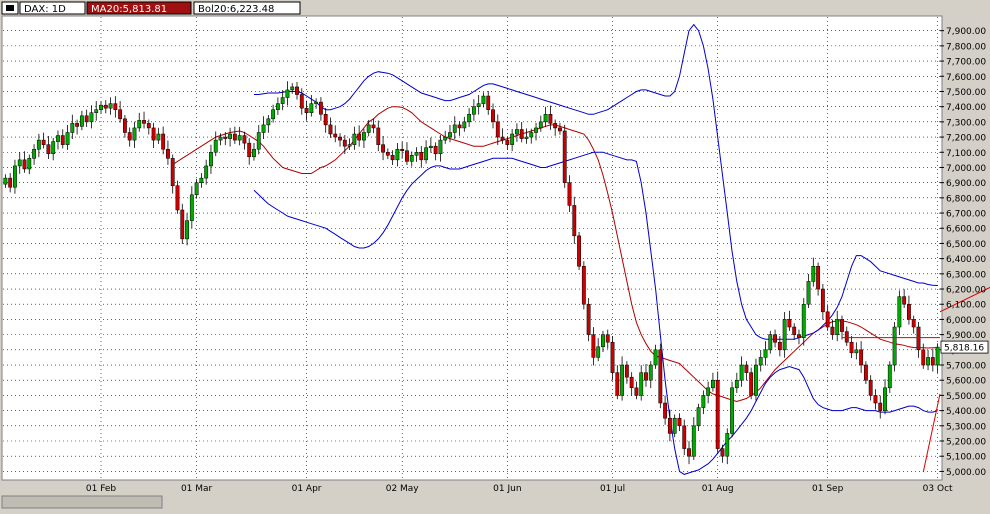  I want to click on y-tick-label: 6,700.00, so click(966, 215).